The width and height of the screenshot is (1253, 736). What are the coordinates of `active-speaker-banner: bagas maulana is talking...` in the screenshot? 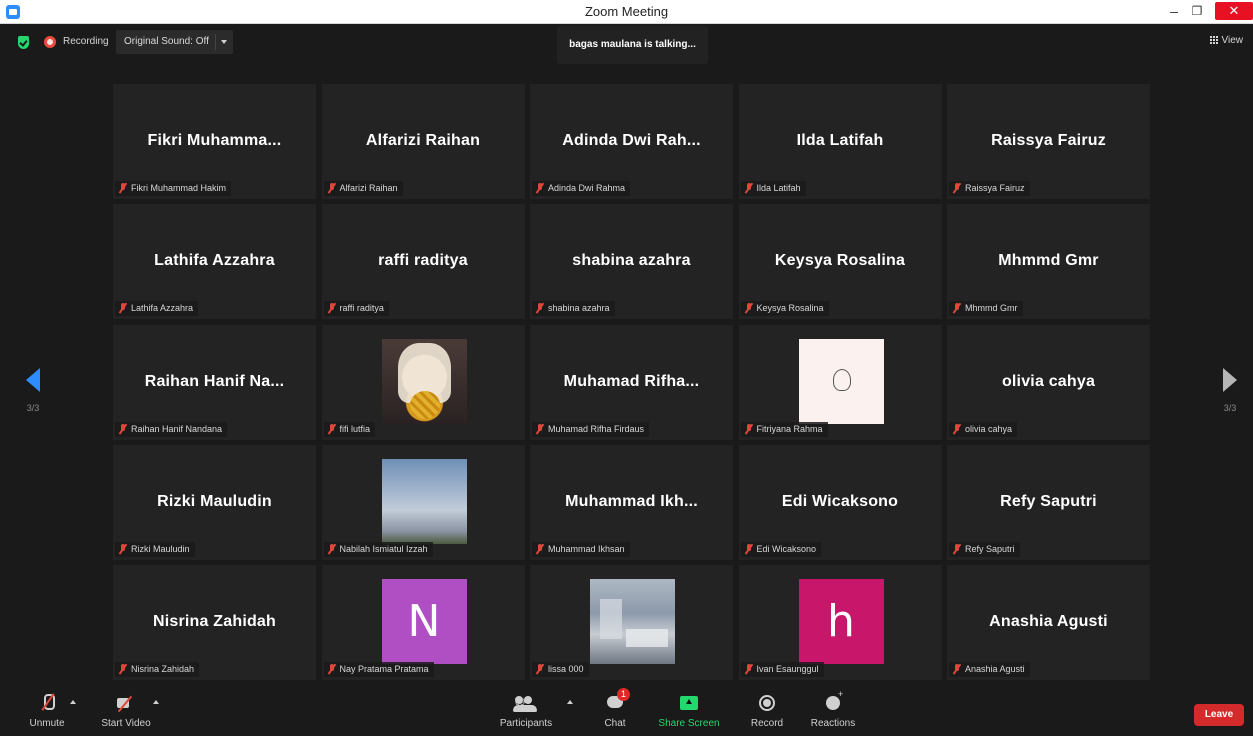 It's located at (632, 45).